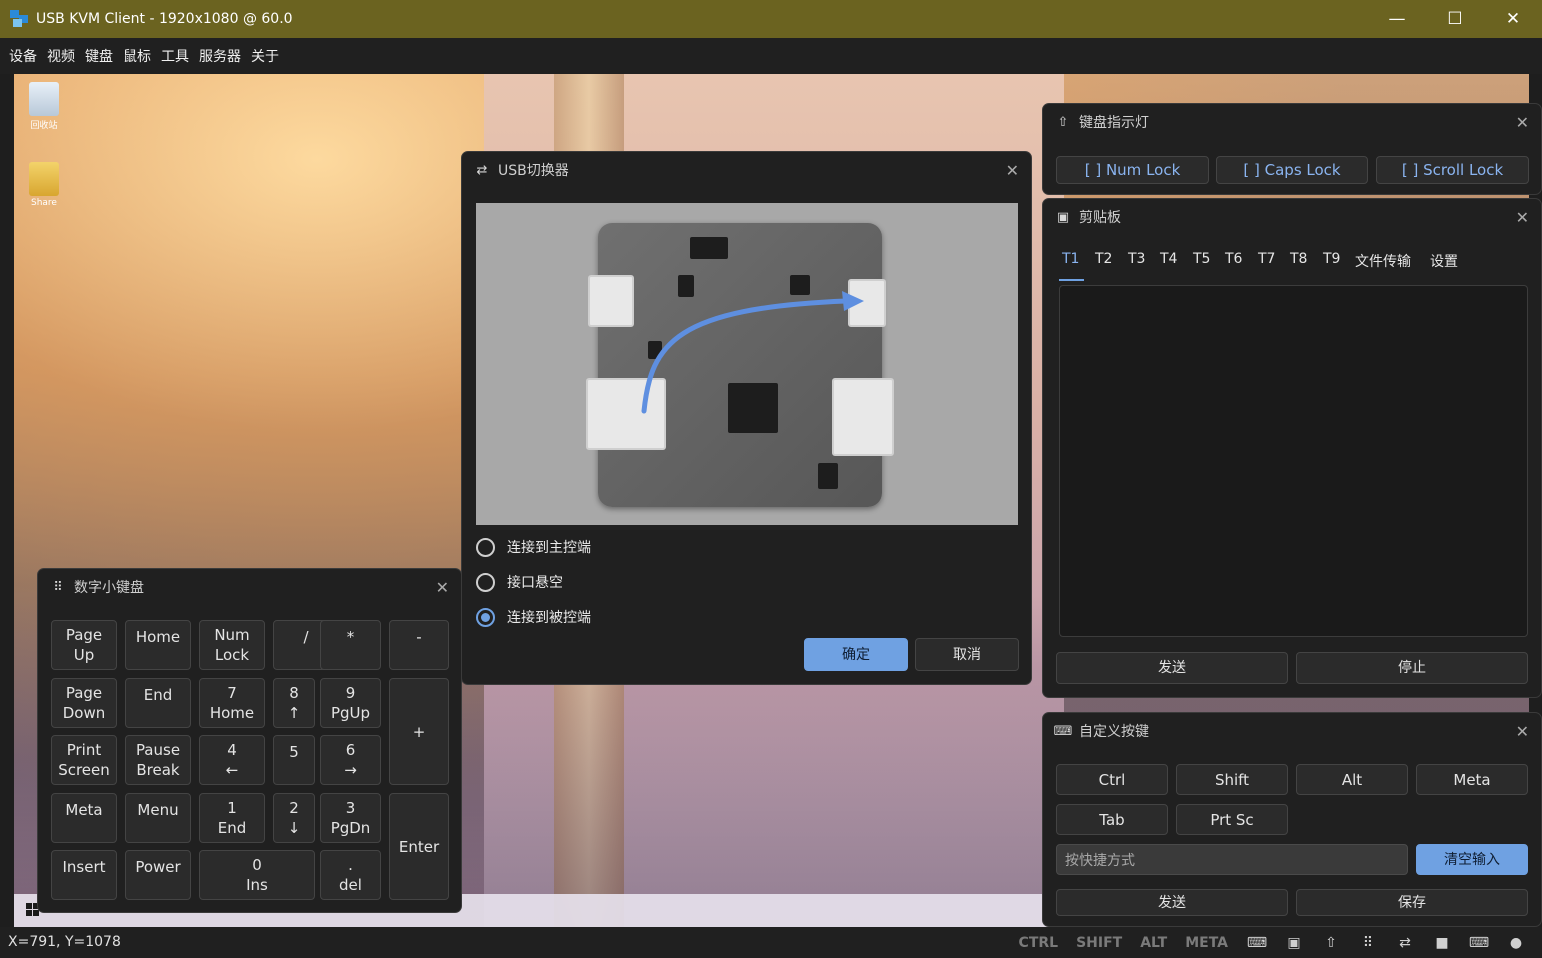 The image size is (1542, 958). What do you see at coordinates (1168, 259) in the screenshot?
I see `tab-t4: T4` at bounding box center [1168, 259].